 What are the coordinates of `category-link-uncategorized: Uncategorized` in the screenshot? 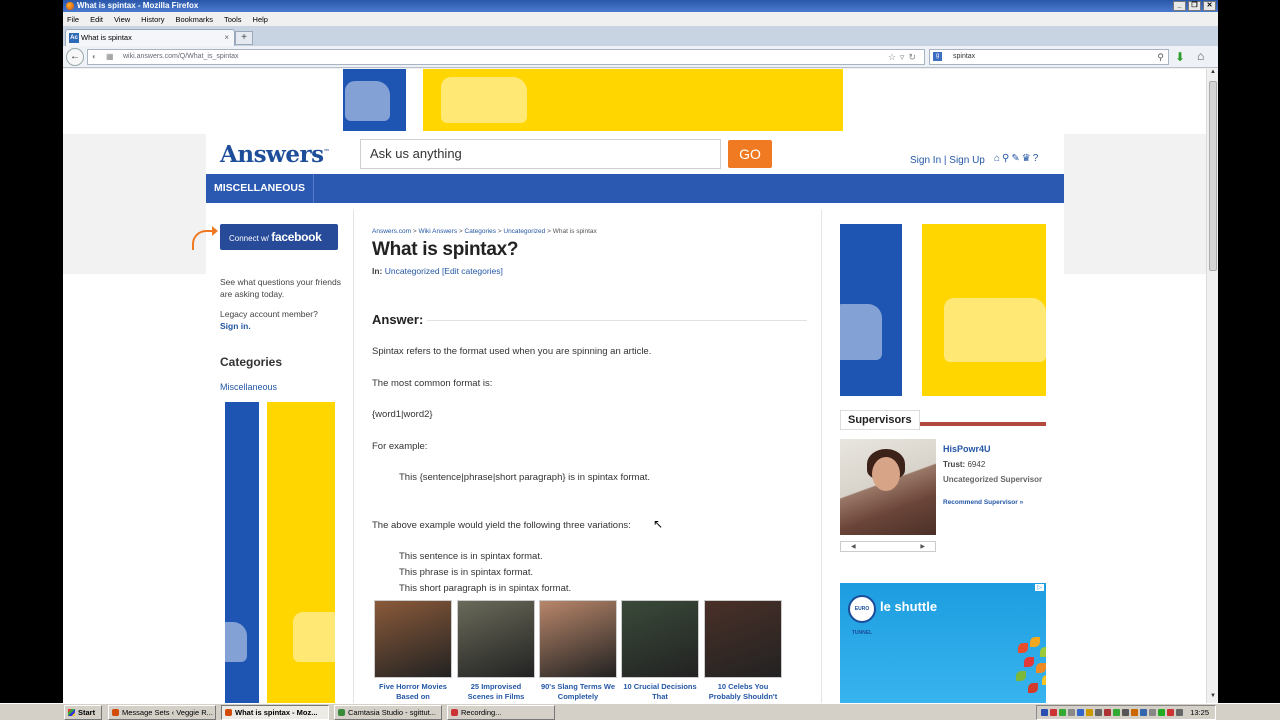 It's located at (412, 271).